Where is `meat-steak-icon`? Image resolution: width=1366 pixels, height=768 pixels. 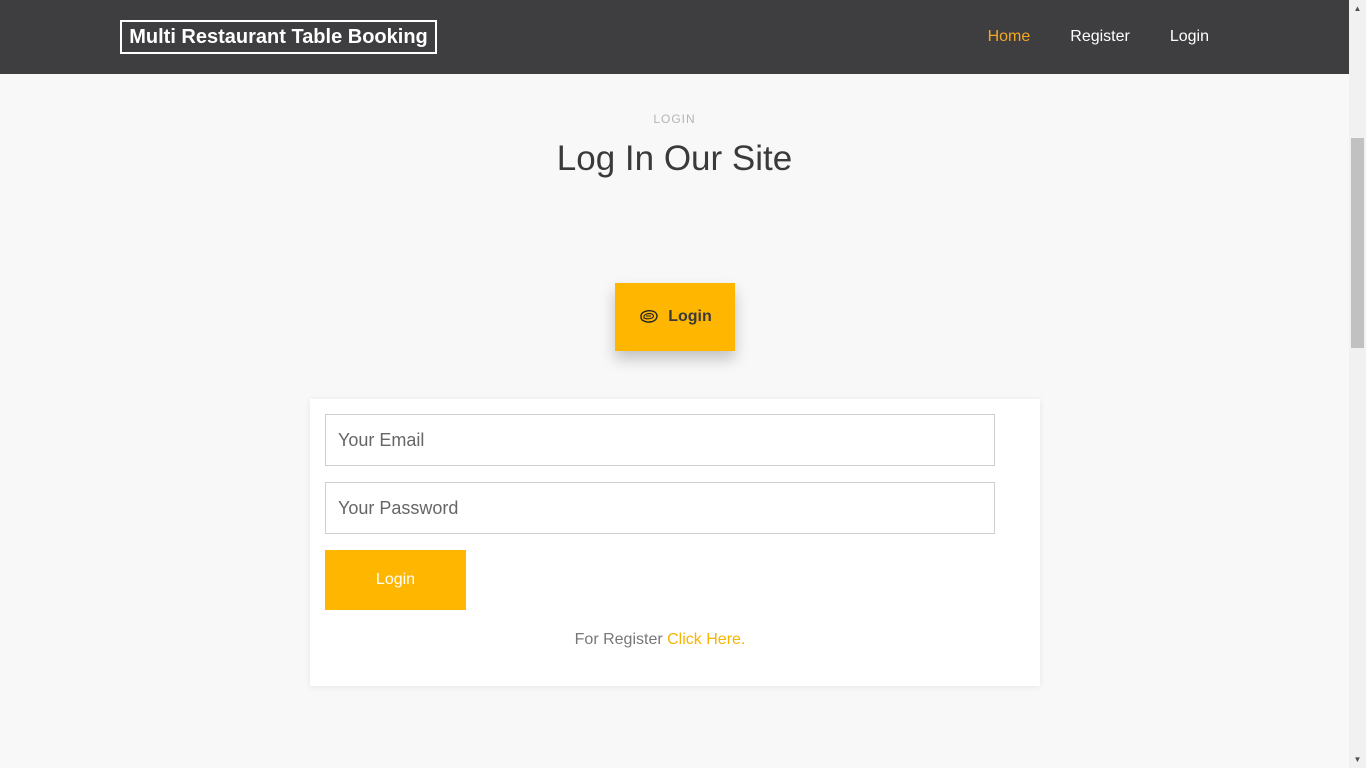 meat-steak-icon is located at coordinates (649, 317).